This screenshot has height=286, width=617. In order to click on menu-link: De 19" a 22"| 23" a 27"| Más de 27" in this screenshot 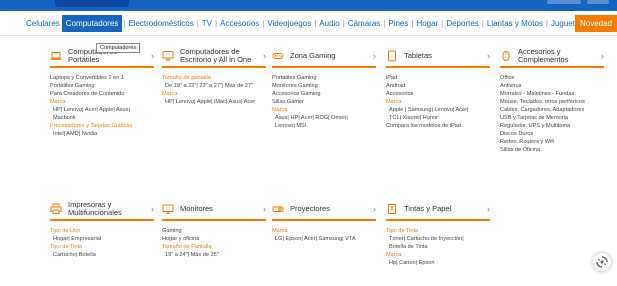, I will do `click(214, 86)`.